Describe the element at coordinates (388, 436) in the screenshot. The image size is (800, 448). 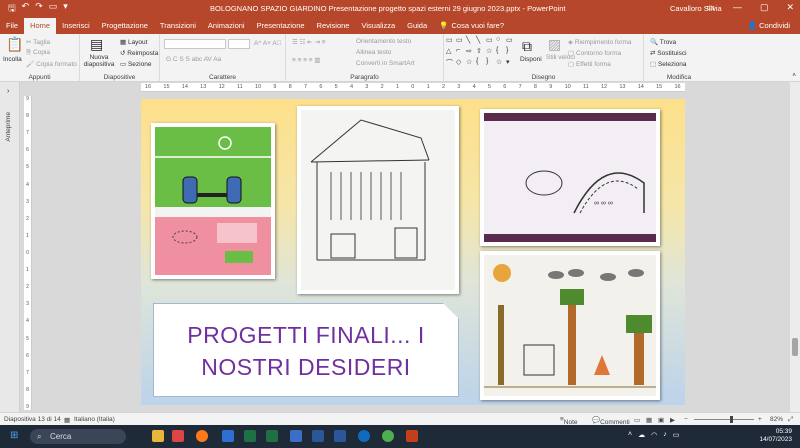
I see `chrome-icon` at that location.